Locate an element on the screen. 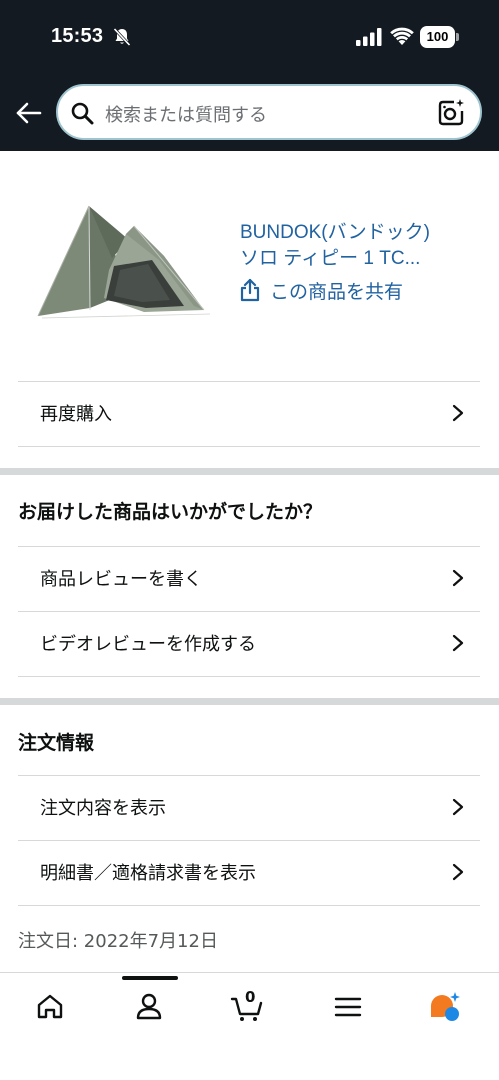  home-icon is located at coordinates (50, 1007).